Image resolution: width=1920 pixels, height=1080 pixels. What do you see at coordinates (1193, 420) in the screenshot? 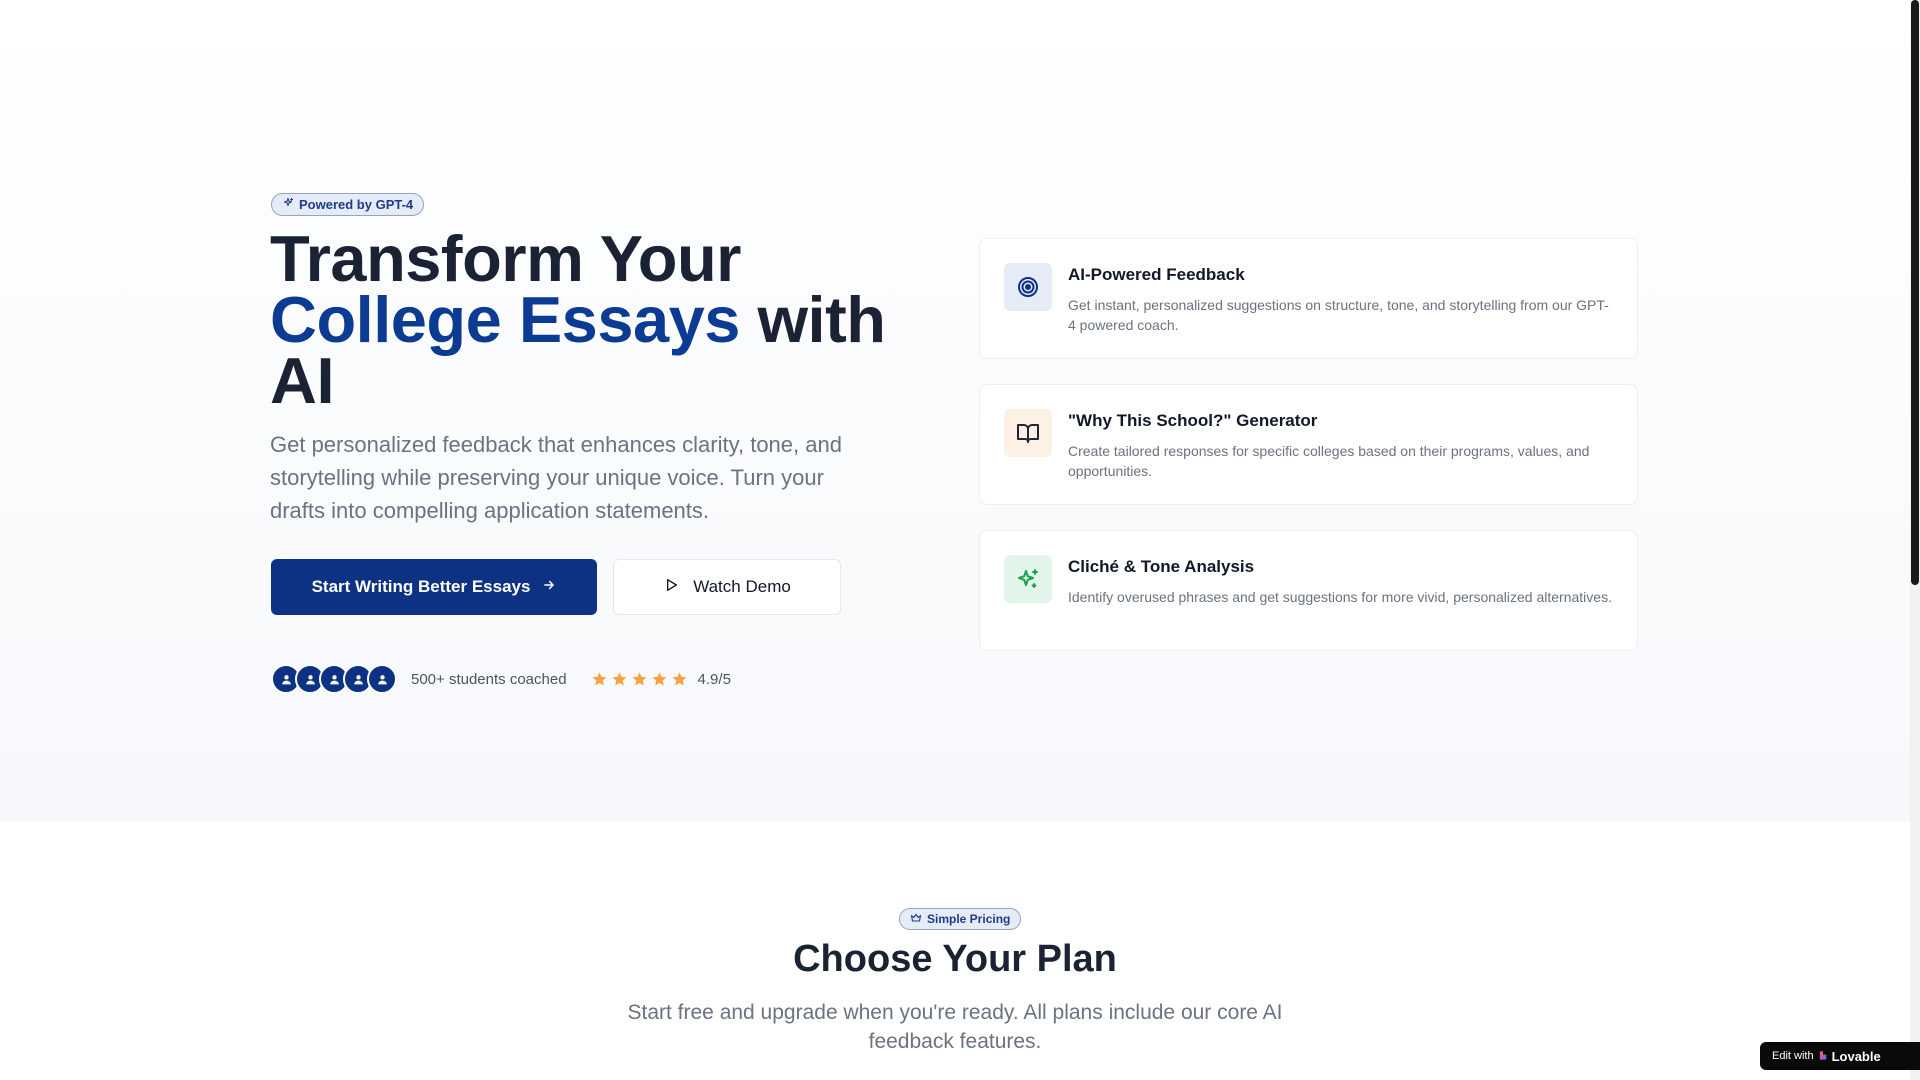
I see `feature-title: "Why This School?" Generator` at bounding box center [1193, 420].